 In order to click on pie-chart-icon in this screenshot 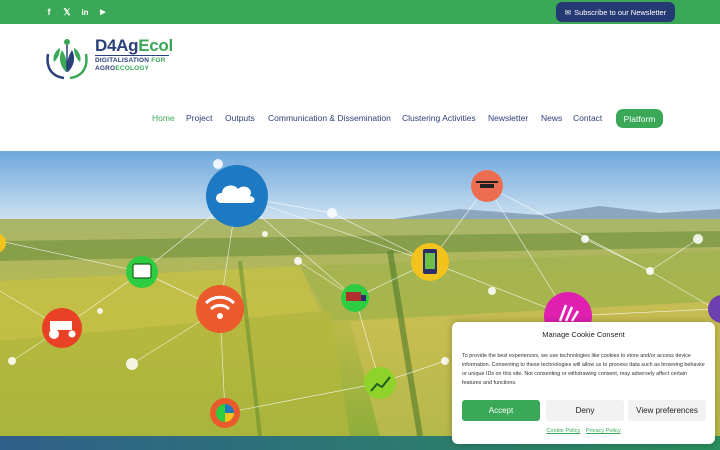, I will do `click(225, 413)`.